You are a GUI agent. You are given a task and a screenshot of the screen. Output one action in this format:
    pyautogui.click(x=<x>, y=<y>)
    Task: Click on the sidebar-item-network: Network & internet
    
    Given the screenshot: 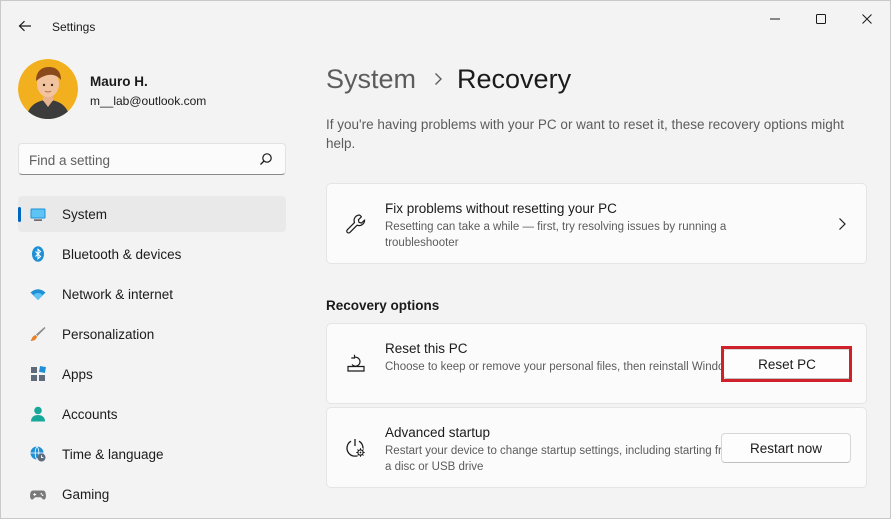 What is the action you would take?
    pyautogui.click(x=152, y=294)
    